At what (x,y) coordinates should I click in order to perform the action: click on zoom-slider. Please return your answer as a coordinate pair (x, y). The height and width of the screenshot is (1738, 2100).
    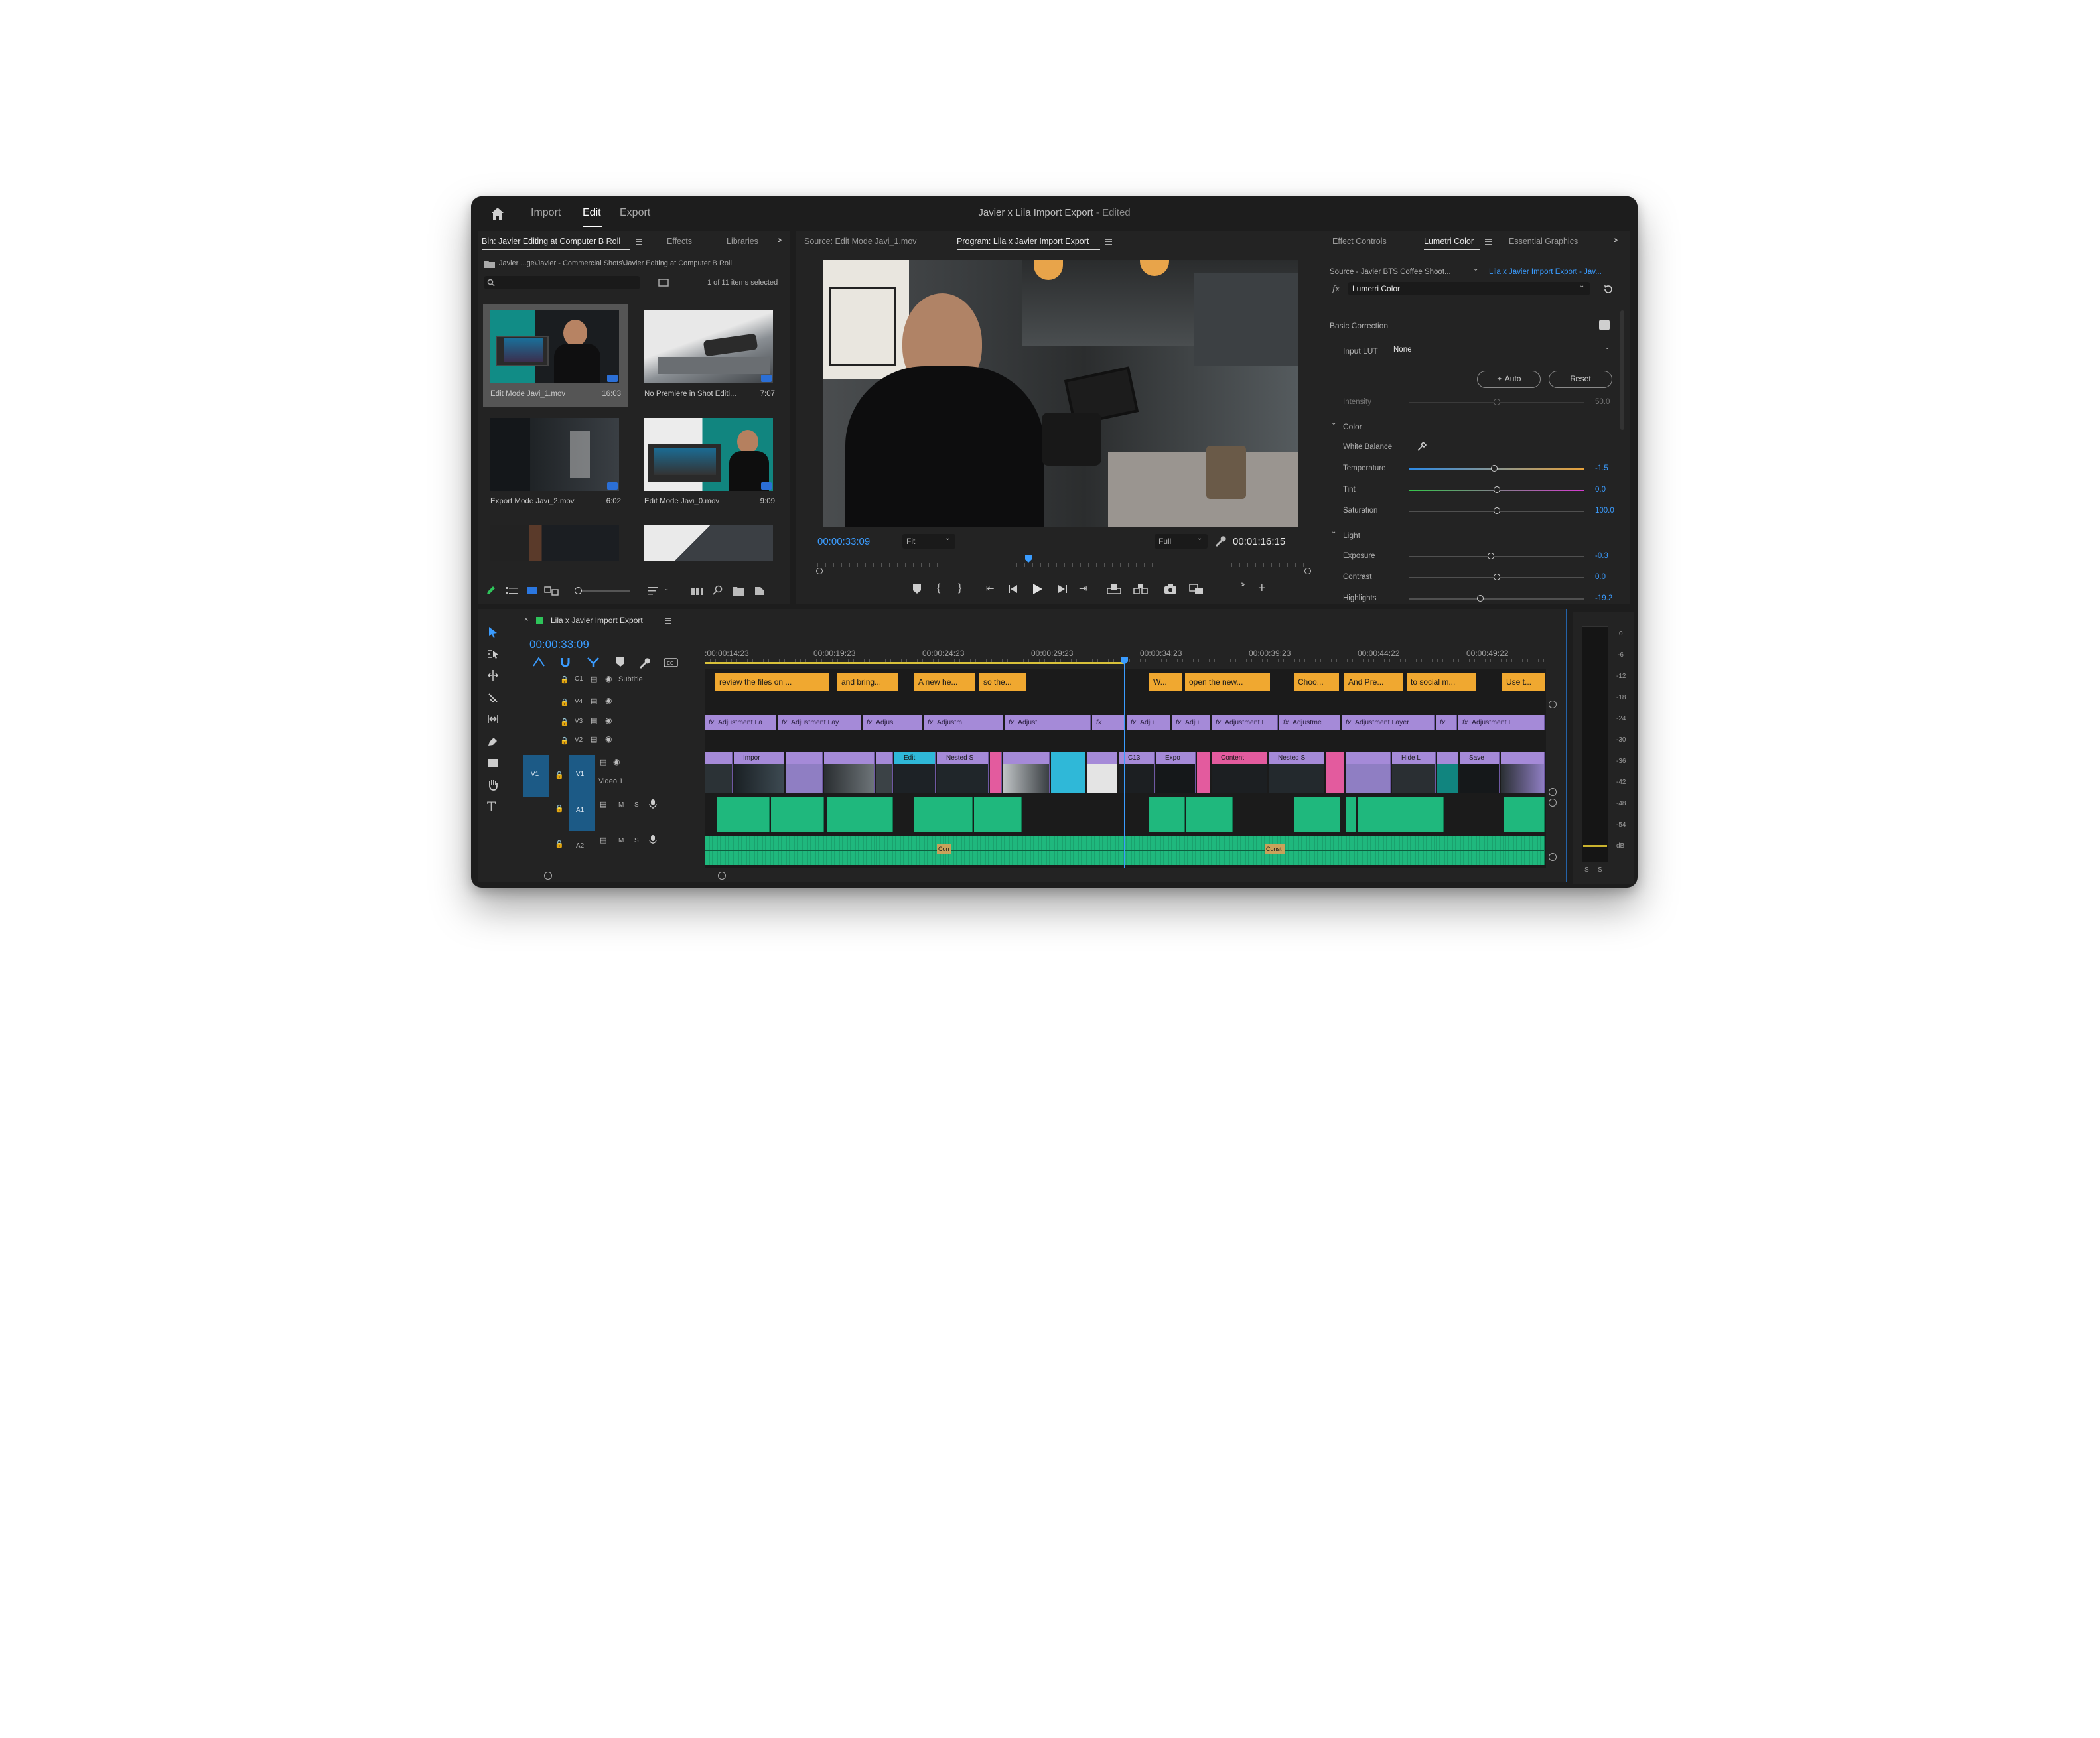
    Looking at the image, I should click on (603, 591).